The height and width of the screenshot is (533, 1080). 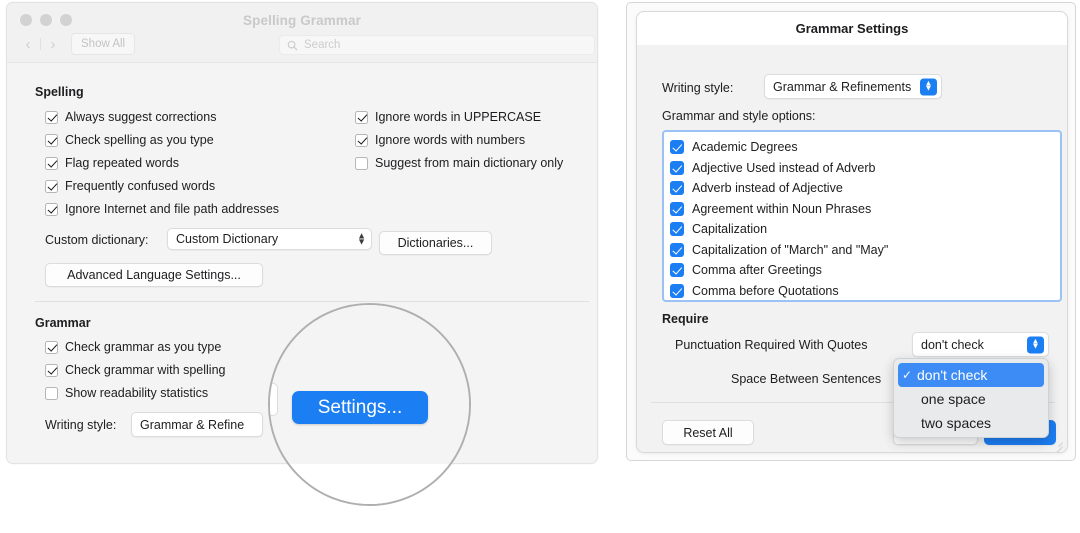 I want to click on checkbox-check-grammar-with-spelling: Check grammar with spelling, so click(x=135, y=370).